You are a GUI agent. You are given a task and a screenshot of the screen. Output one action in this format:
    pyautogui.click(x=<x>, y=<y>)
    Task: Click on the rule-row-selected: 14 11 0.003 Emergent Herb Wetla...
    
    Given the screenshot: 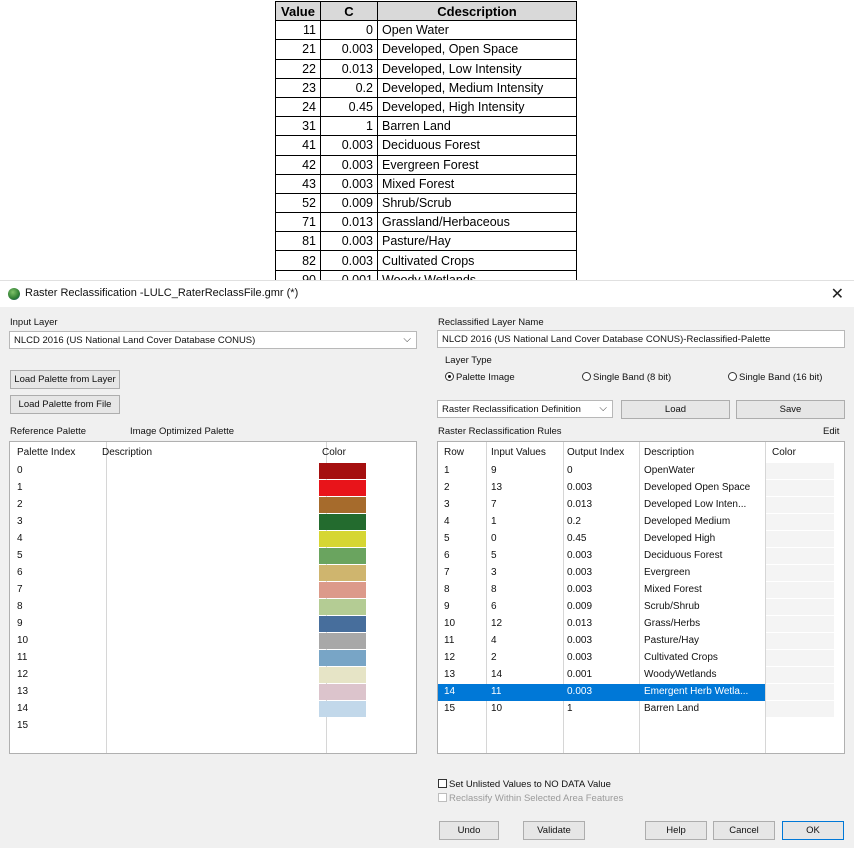 What is the action you would take?
    pyautogui.click(x=641, y=692)
    